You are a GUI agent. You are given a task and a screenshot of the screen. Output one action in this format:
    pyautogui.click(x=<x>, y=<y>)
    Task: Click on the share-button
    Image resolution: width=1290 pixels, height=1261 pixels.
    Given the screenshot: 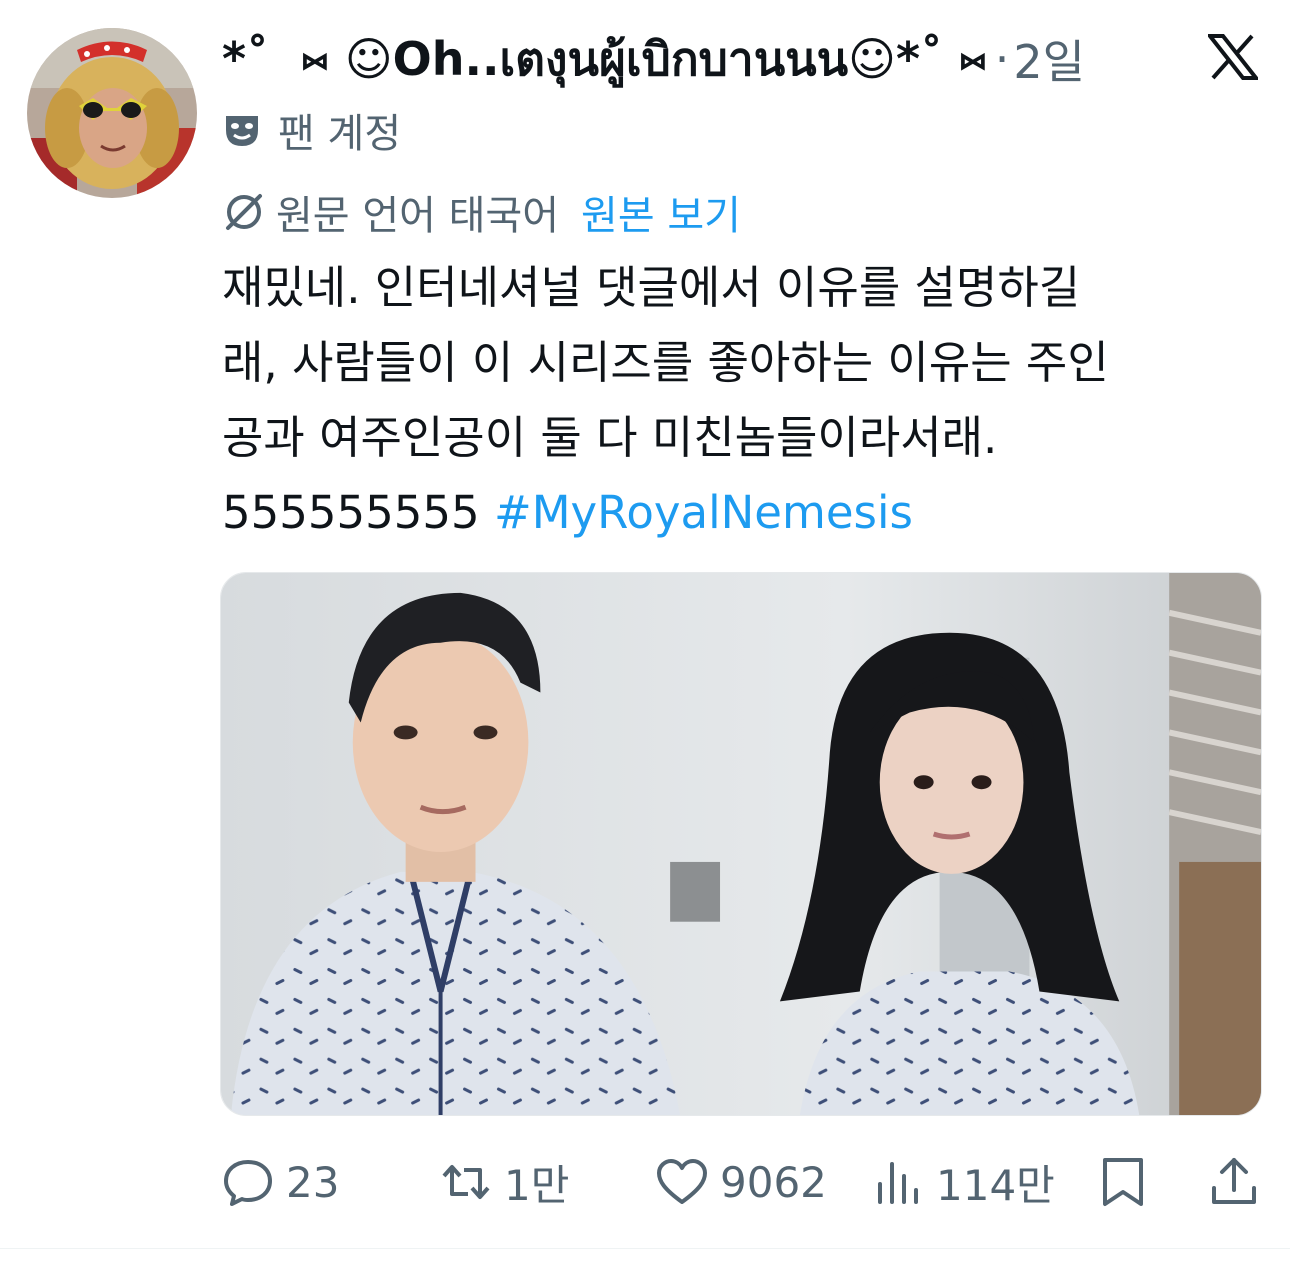 What is the action you would take?
    pyautogui.click(x=1234, y=1182)
    